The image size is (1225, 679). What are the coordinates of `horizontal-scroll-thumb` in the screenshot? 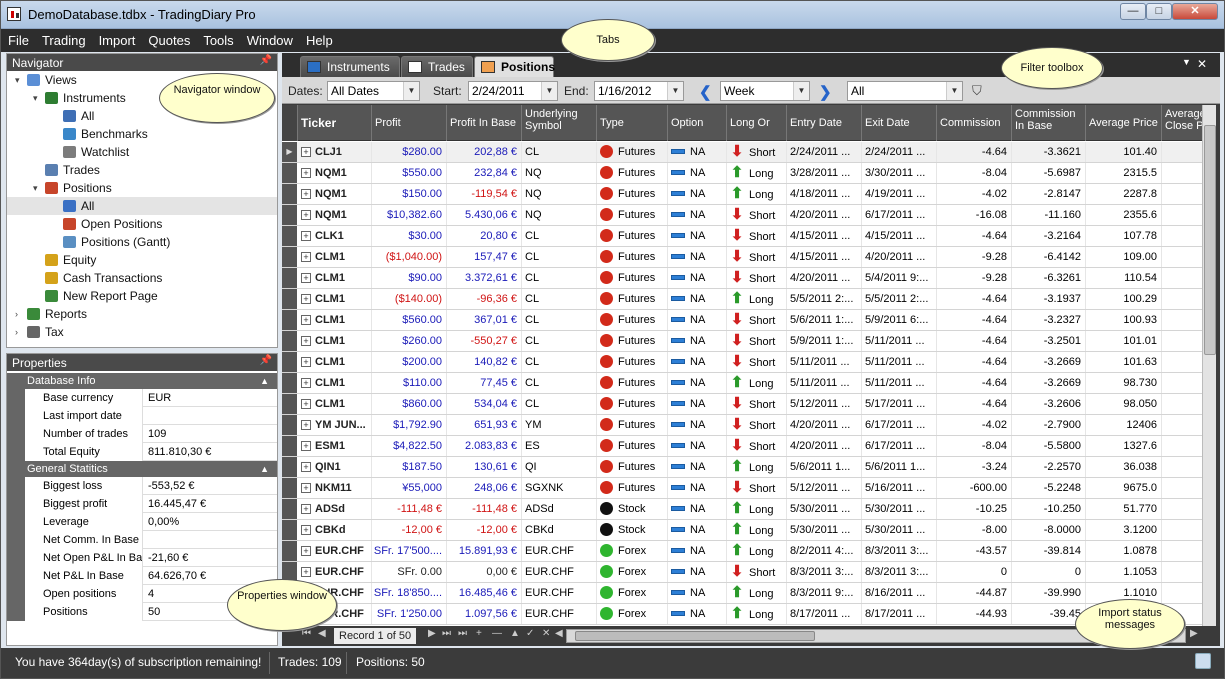 It's located at (695, 636).